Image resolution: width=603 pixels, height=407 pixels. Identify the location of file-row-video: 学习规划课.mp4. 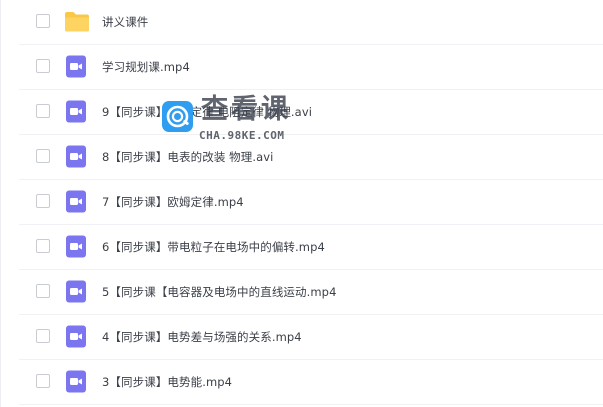
(302, 67).